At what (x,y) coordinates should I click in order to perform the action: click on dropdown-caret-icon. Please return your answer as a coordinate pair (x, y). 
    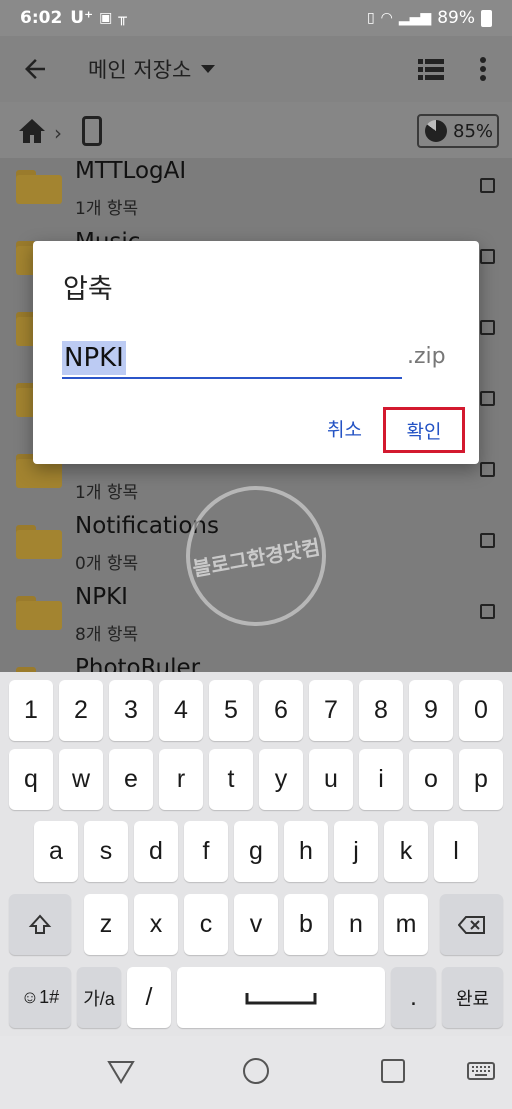
    Looking at the image, I should click on (208, 69).